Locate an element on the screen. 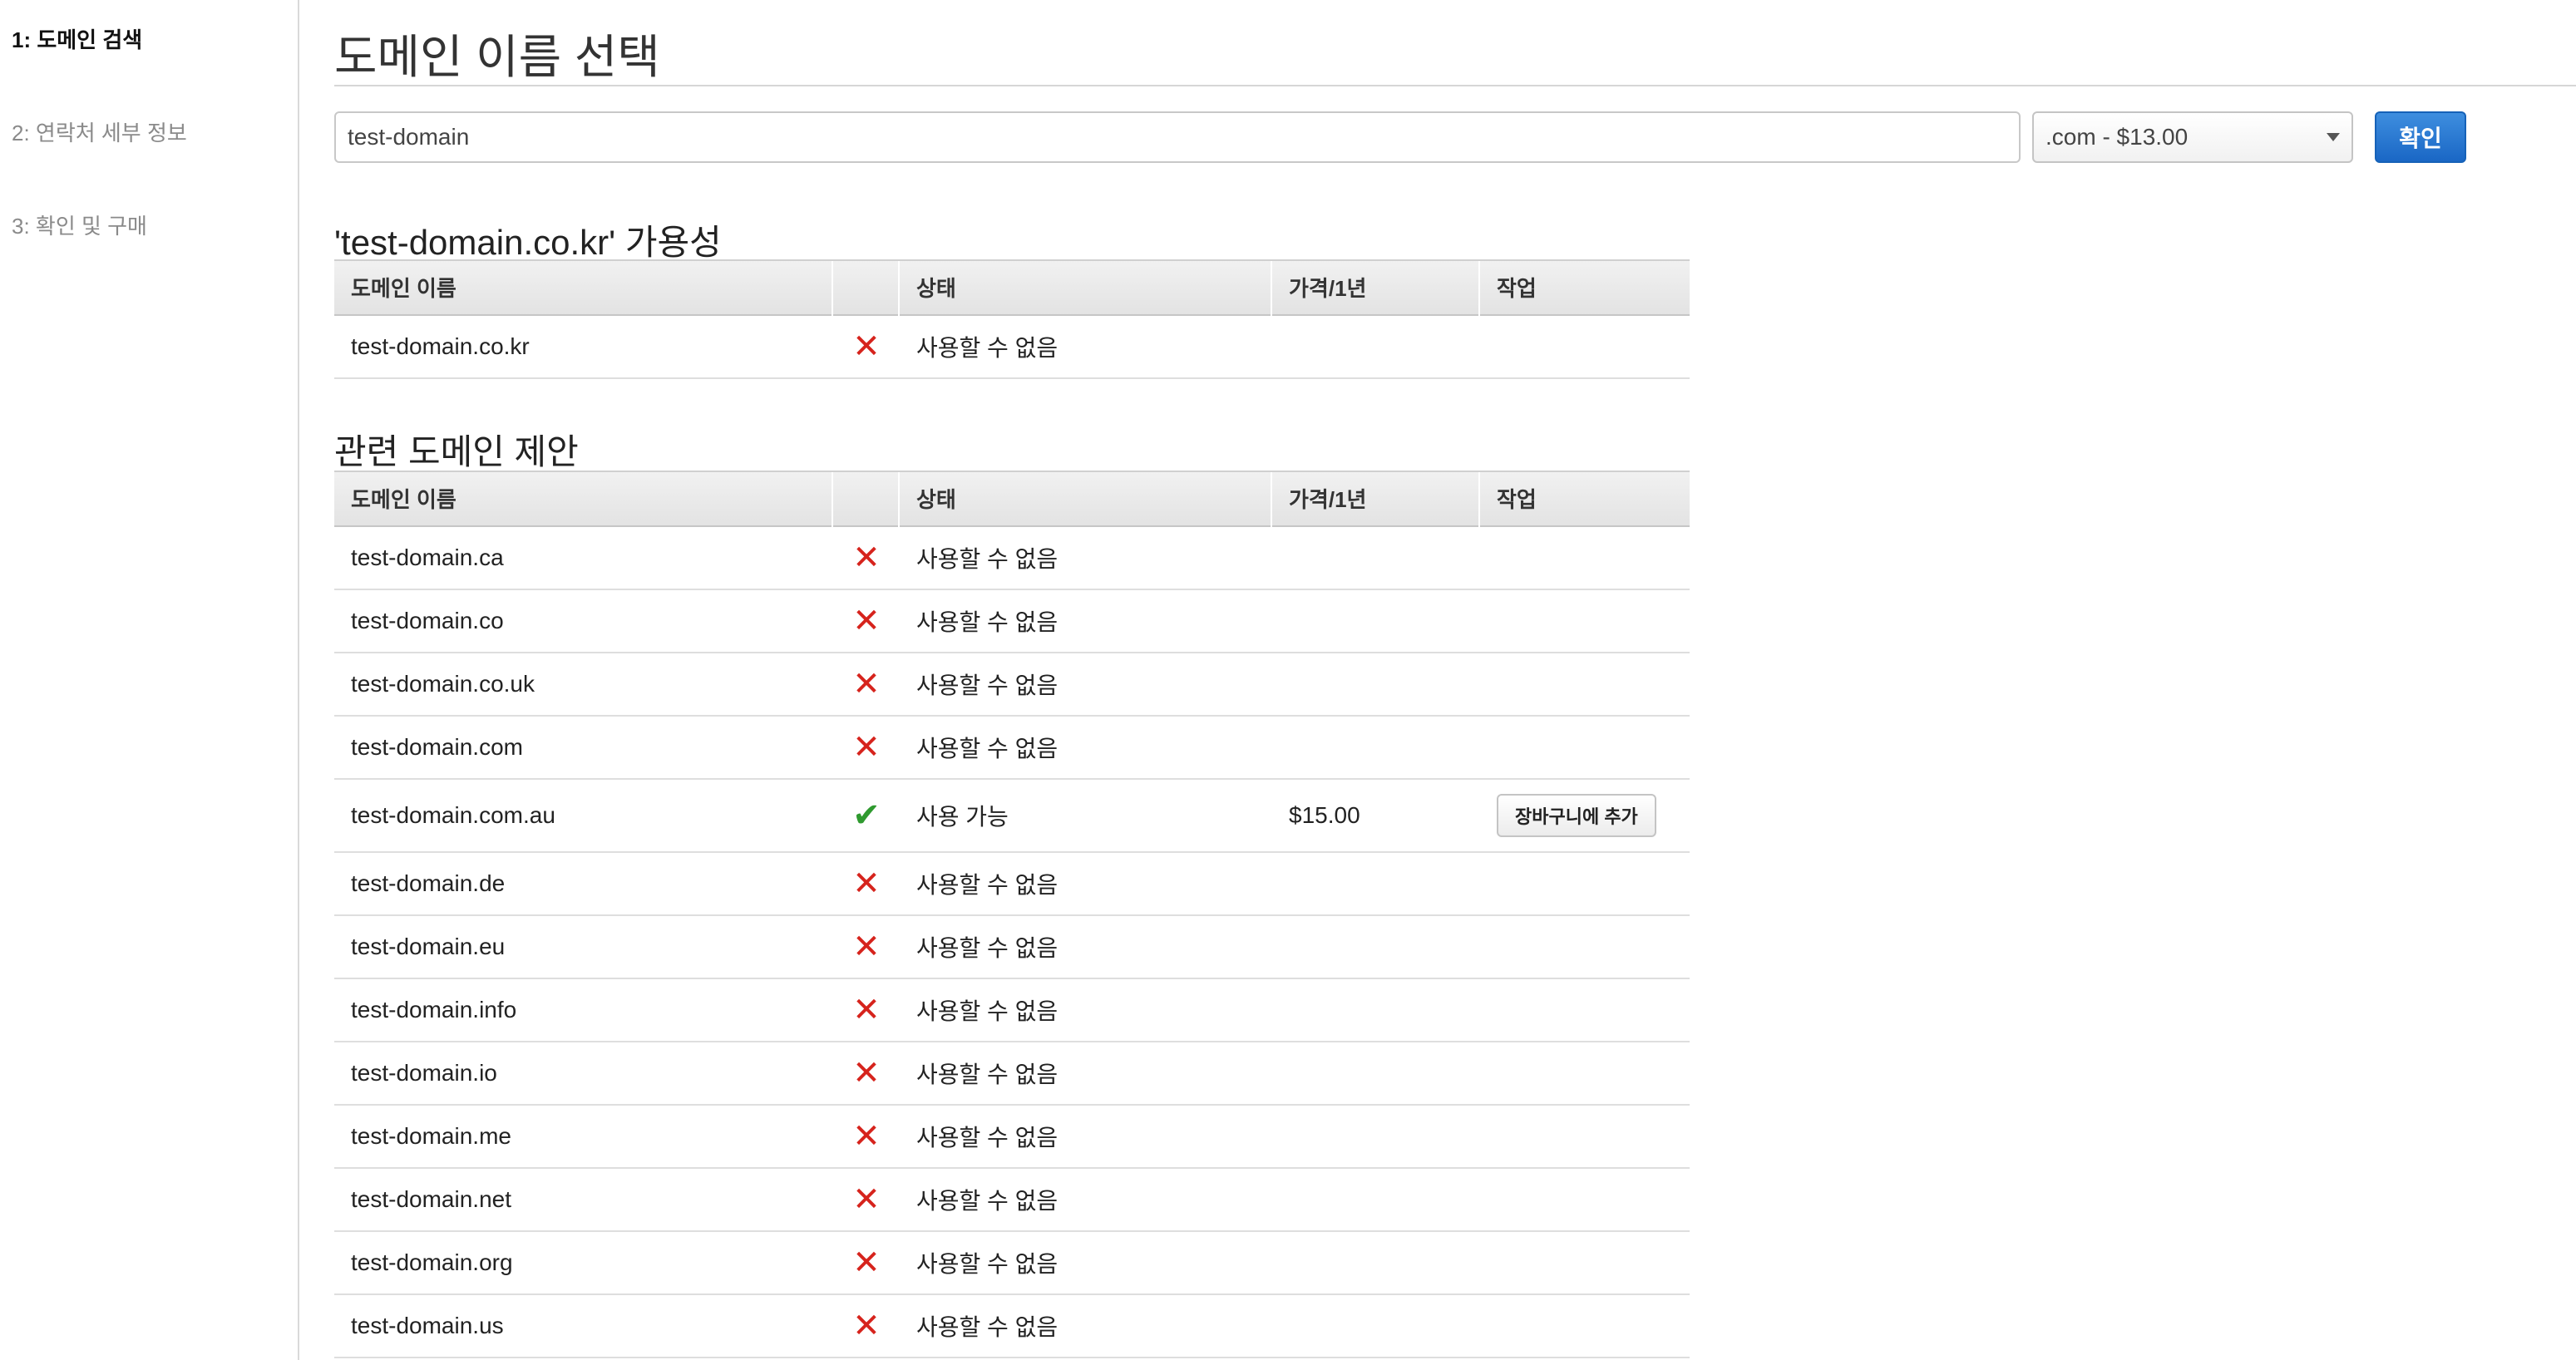 This screenshot has height=1360, width=2576. status-icon-cell: ✔ is located at coordinates (866, 815).